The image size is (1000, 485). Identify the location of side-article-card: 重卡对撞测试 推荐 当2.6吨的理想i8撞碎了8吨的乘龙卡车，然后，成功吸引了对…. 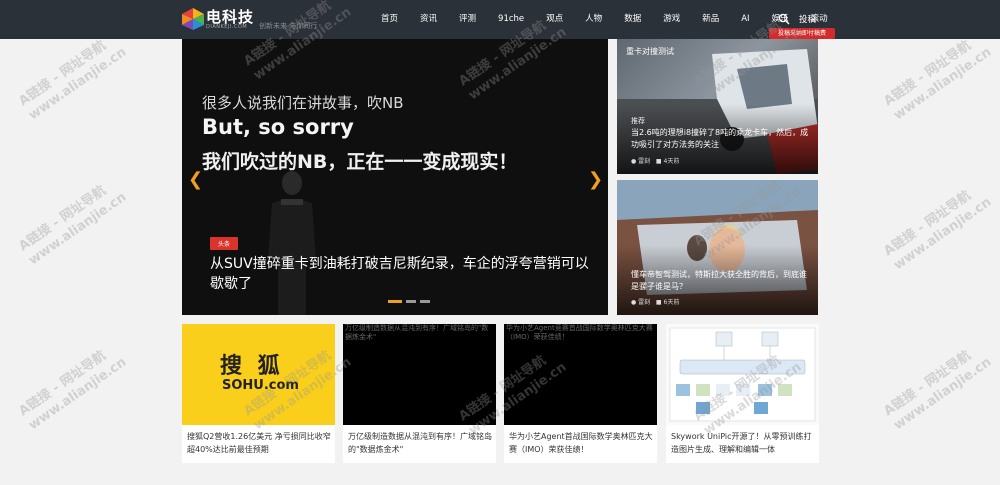
(717, 106).